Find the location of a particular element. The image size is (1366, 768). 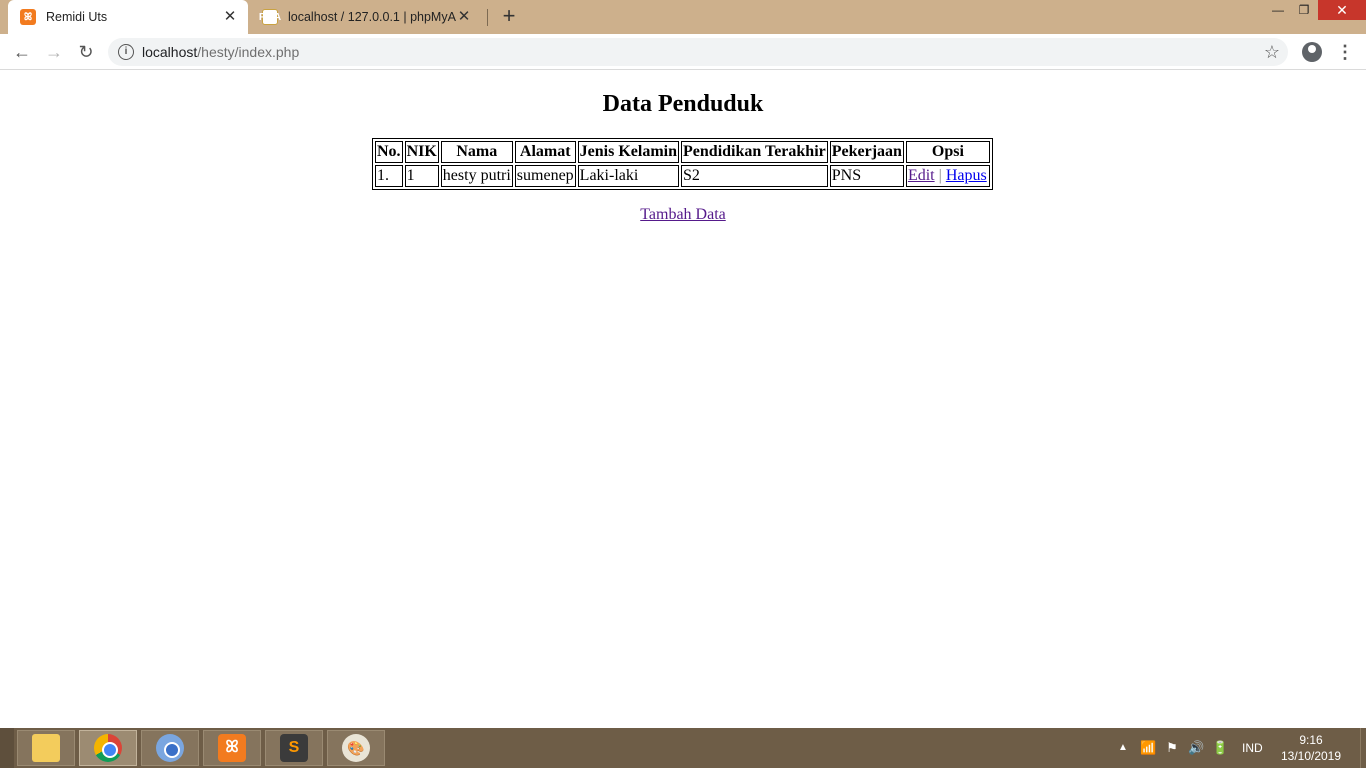

new-tab-button: + is located at coordinates (509, 16).